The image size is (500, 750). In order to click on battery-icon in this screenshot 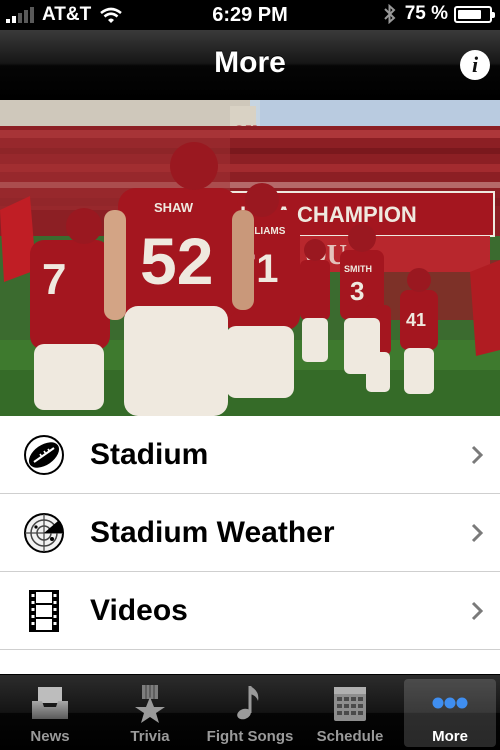, I will do `click(474, 14)`.